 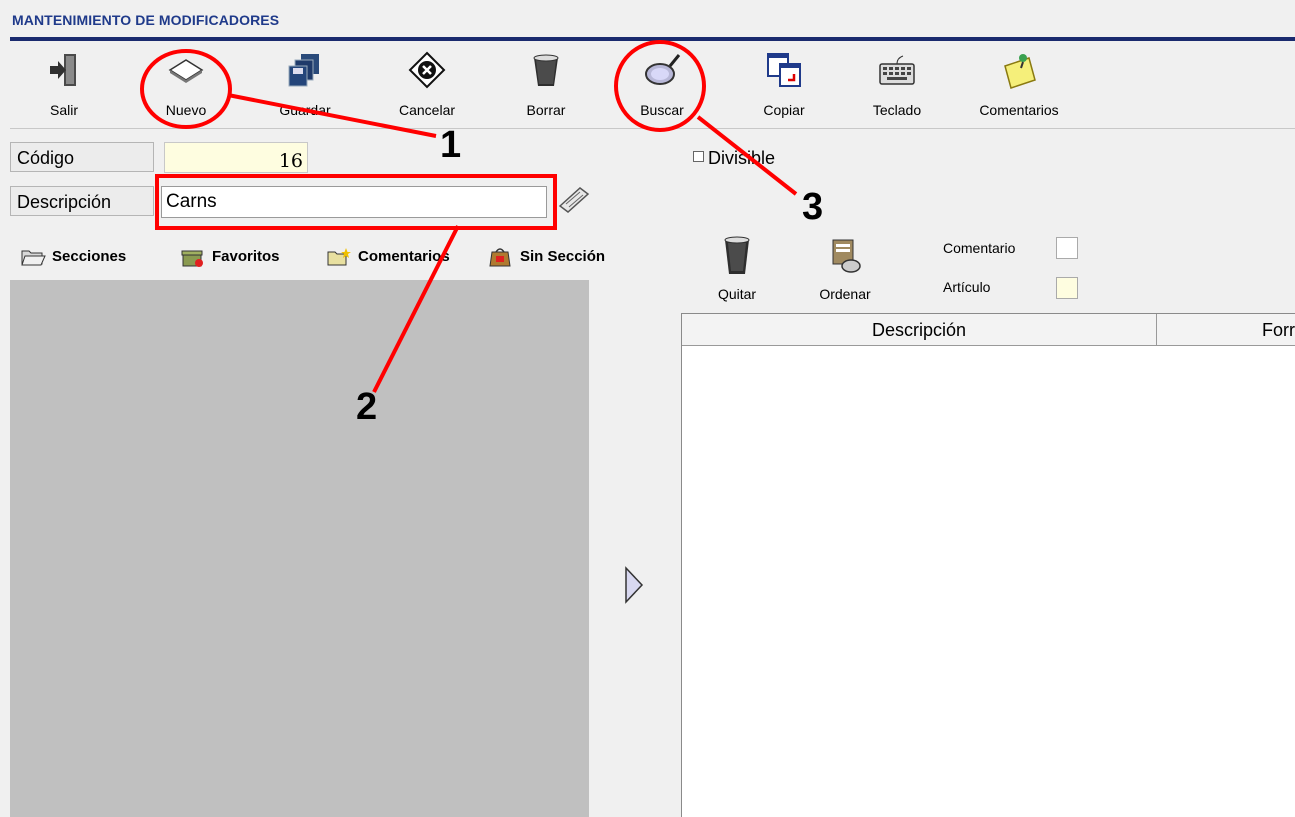 What do you see at coordinates (33, 258) in the screenshot?
I see `folder-open-icon` at bounding box center [33, 258].